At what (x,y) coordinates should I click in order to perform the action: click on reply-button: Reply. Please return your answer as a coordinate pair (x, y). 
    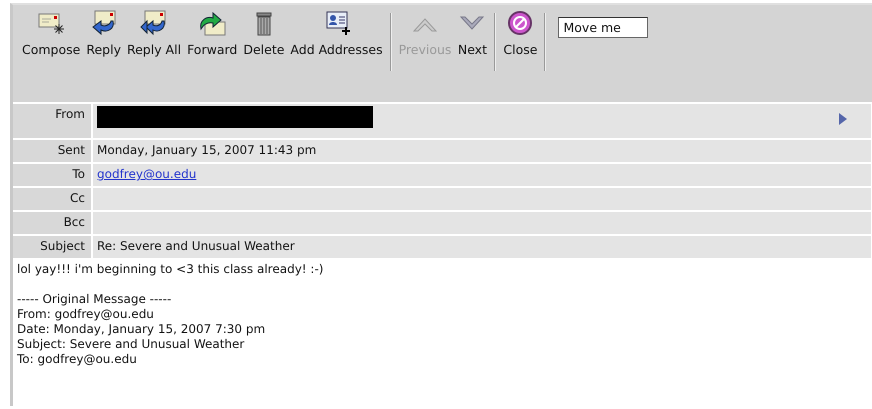
    Looking at the image, I should click on (103, 33).